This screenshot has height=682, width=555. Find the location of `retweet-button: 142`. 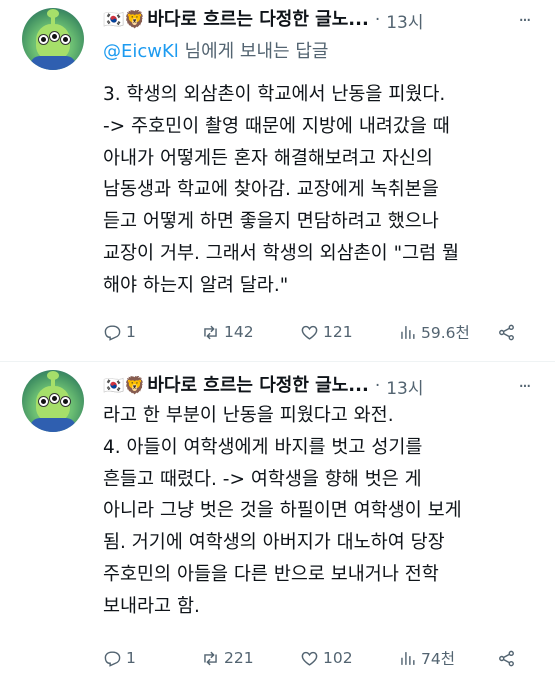

retweet-button: 142 is located at coordinates (227, 332).